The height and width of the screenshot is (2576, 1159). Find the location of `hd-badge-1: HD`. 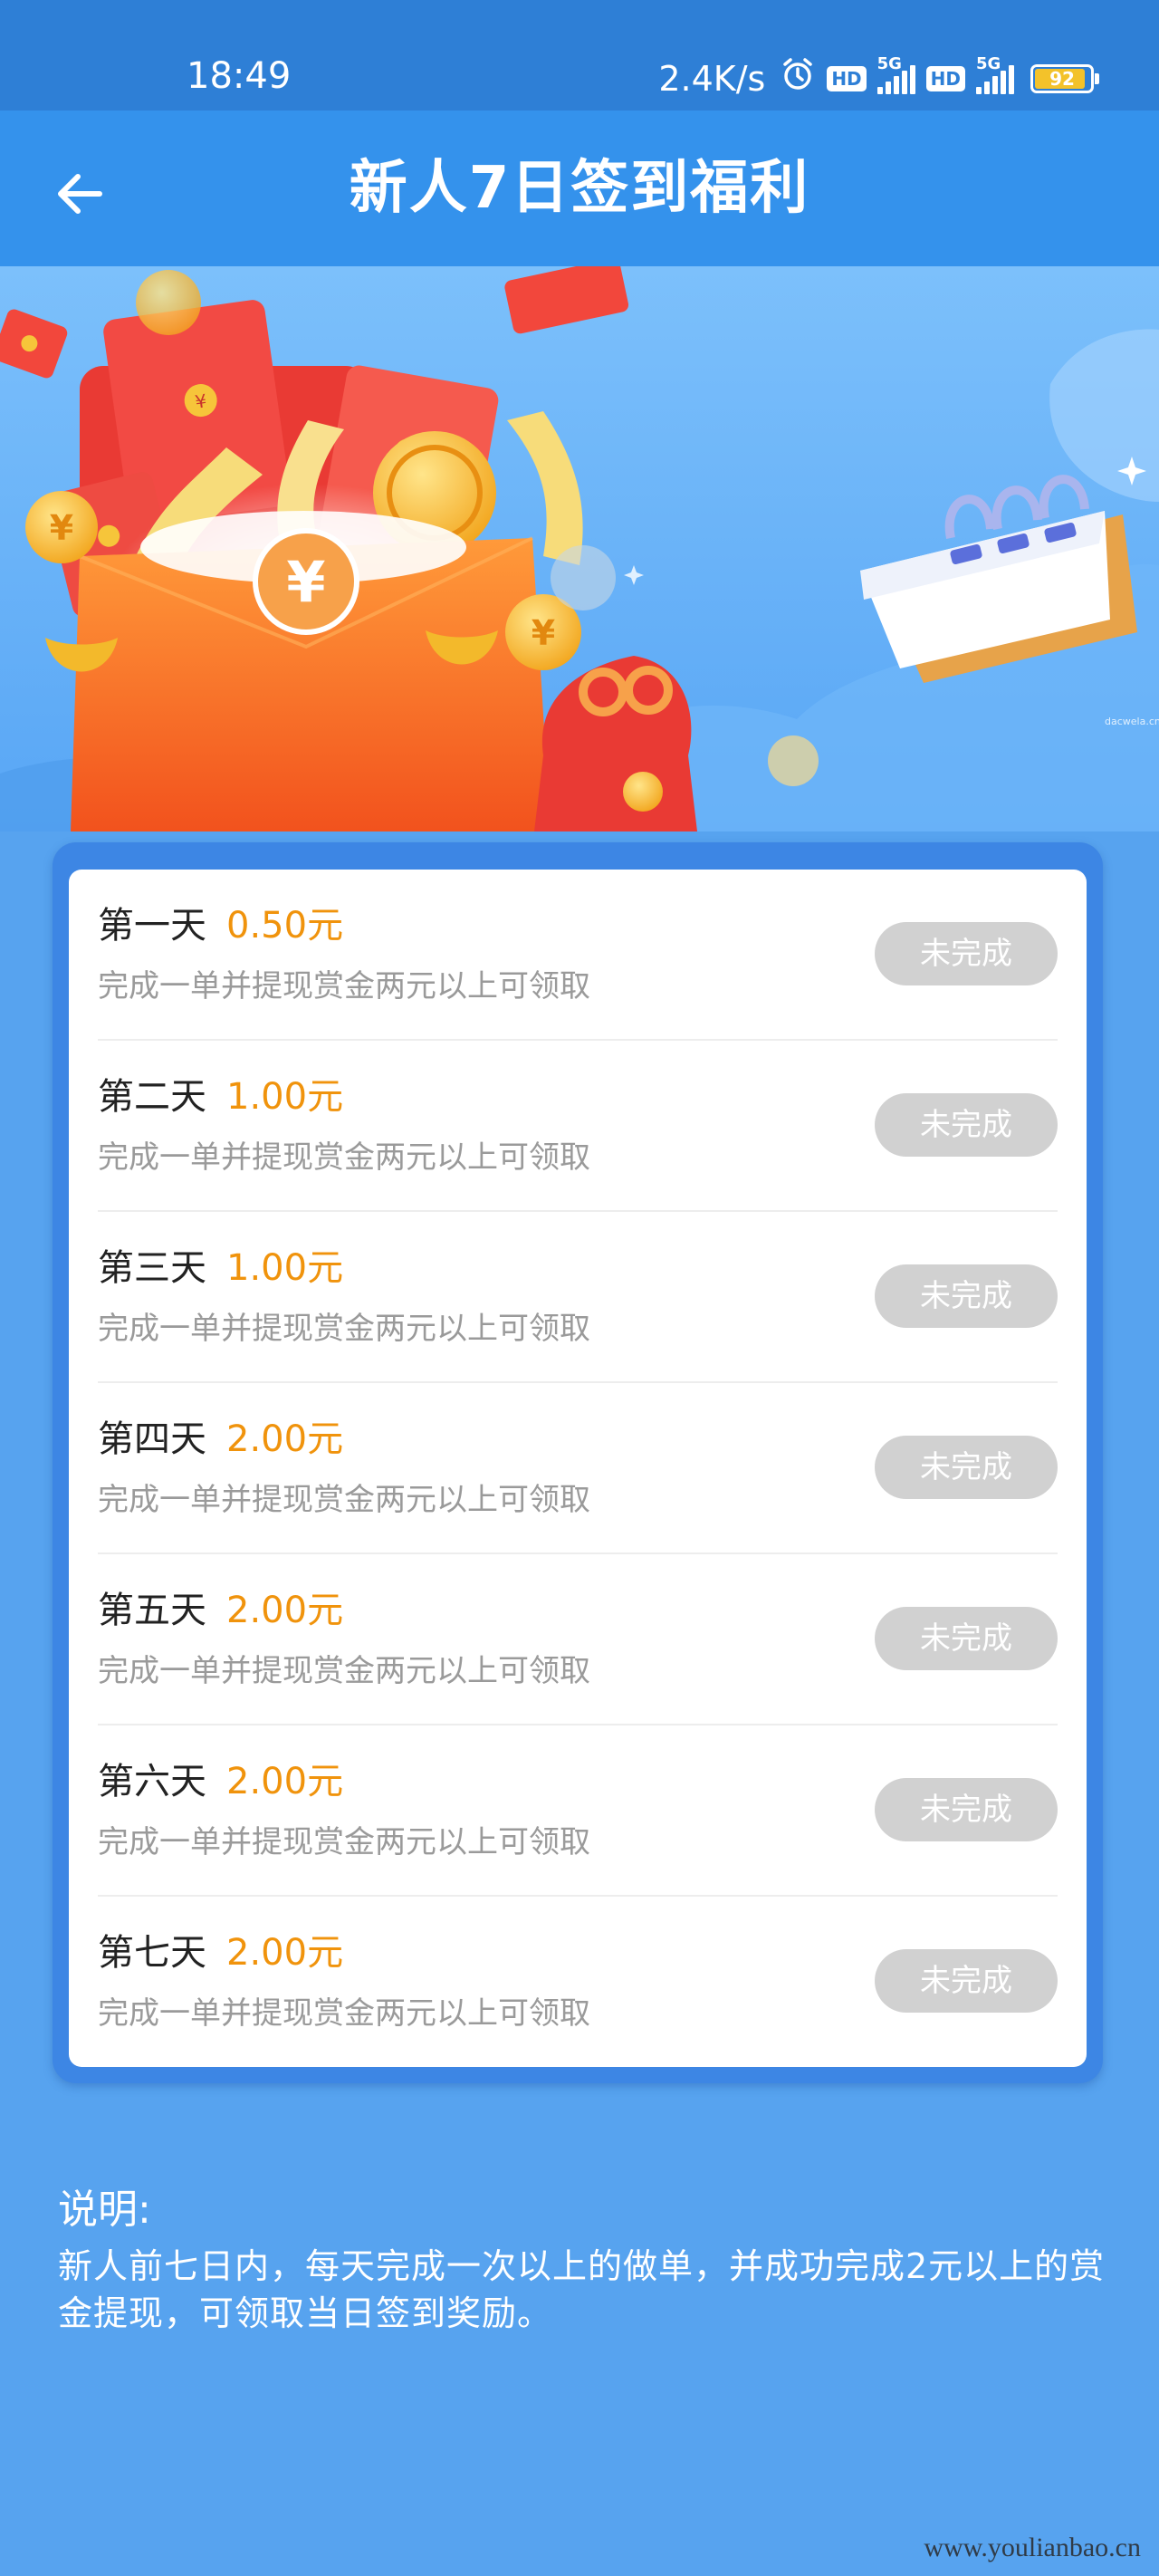

hd-badge-1: HD is located at coordinates (847, 78).